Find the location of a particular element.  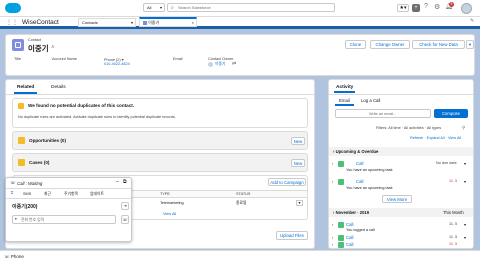

cases-card: Cases (0) New is located at coordinates (160, 162).